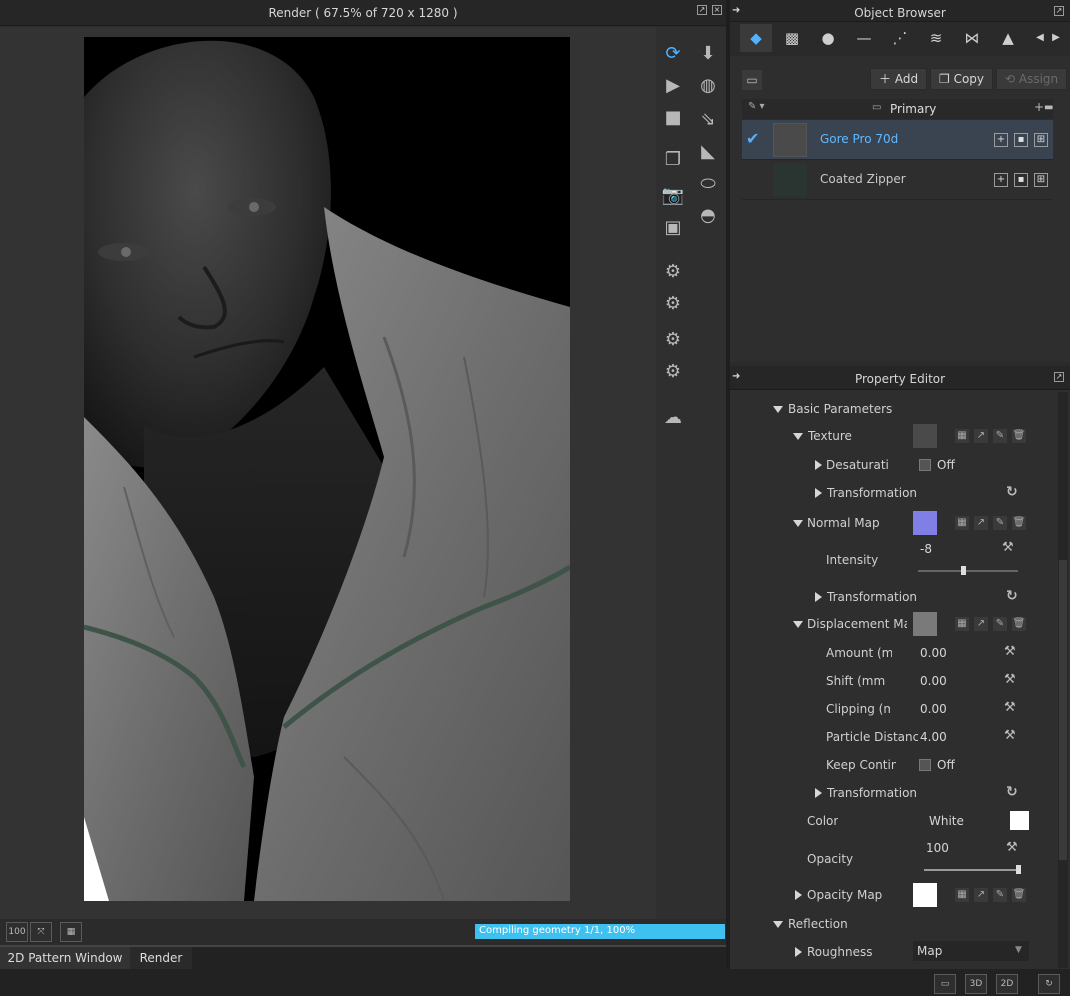  Describe the element at coordinates (1018, 950) in the screenshot. I see `chevron-down-icon: ▼` at that location.